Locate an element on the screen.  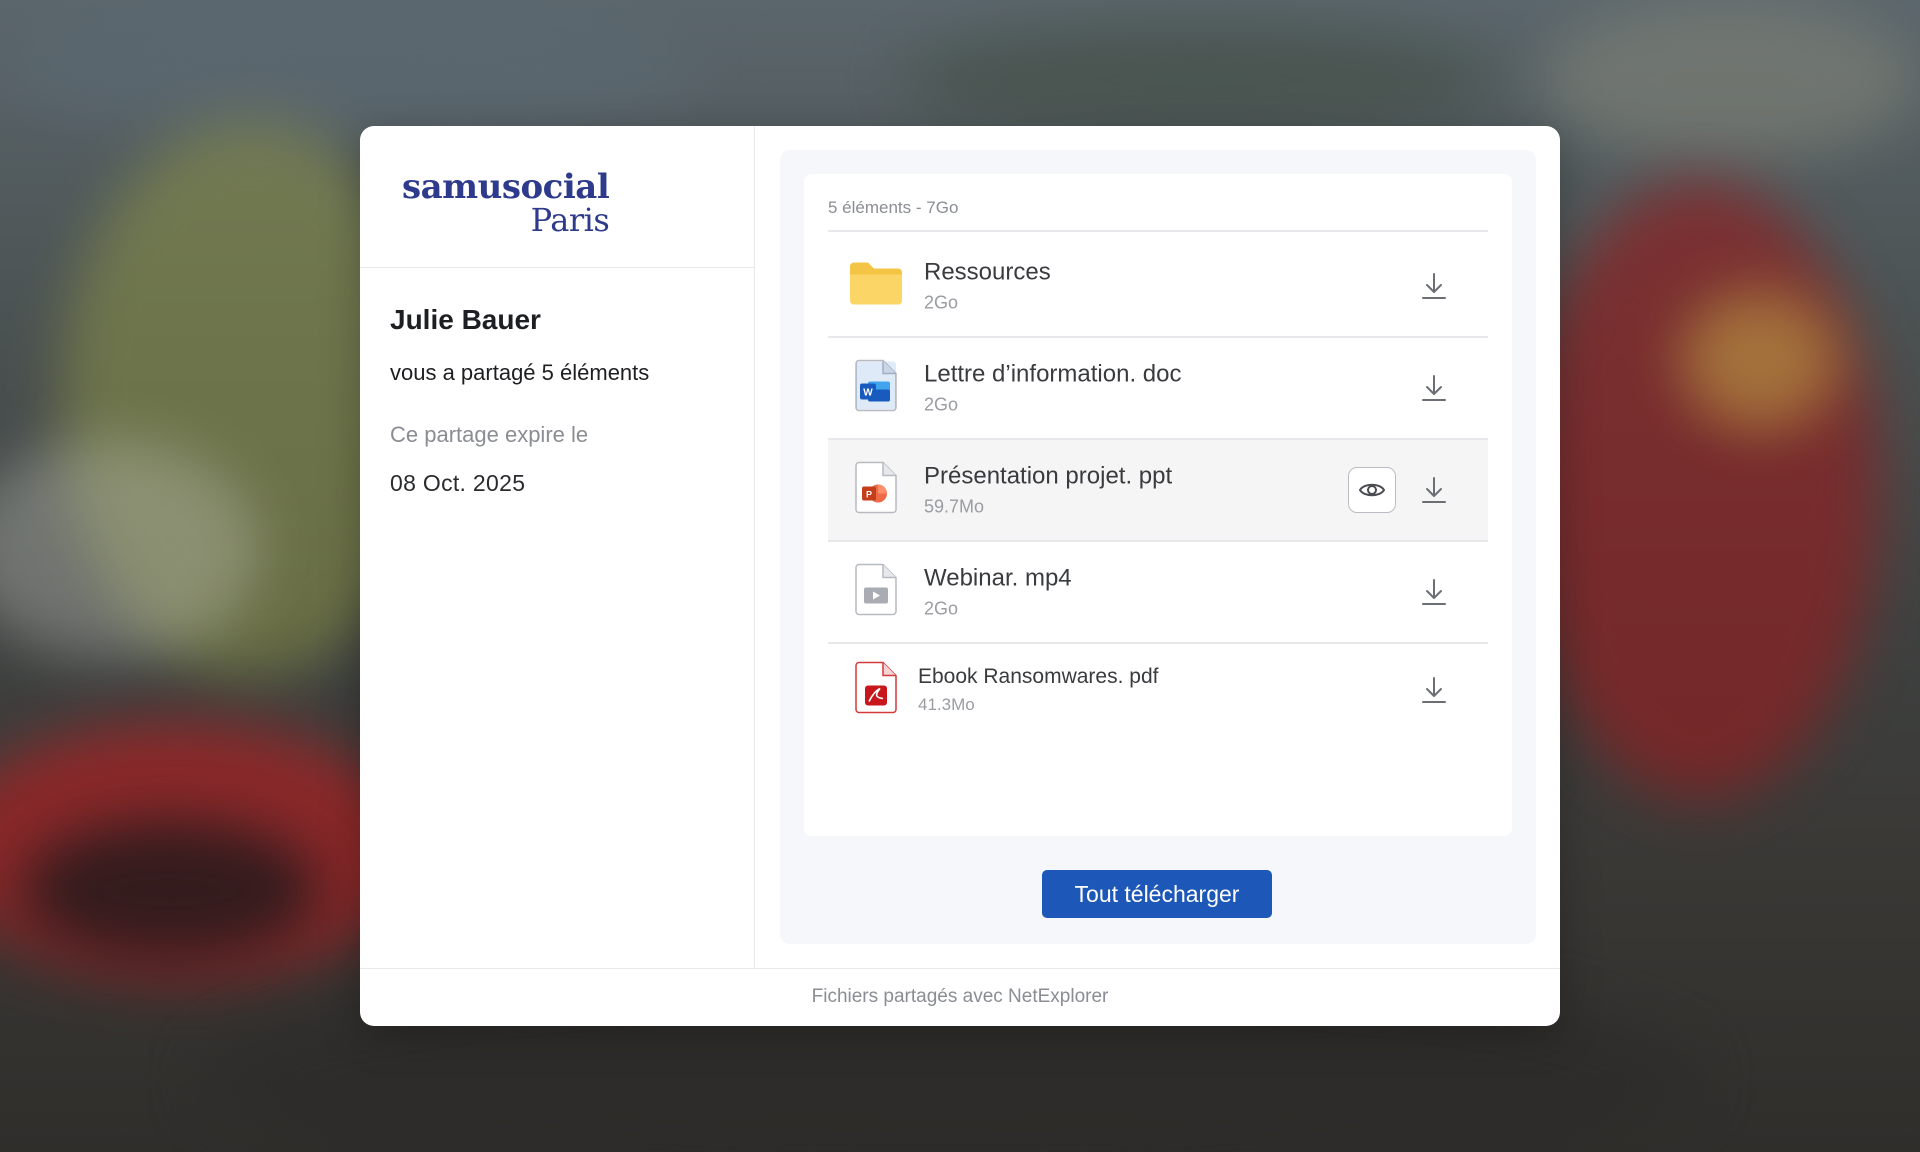
preview-eye-button is located at coordinates (1372, 490).